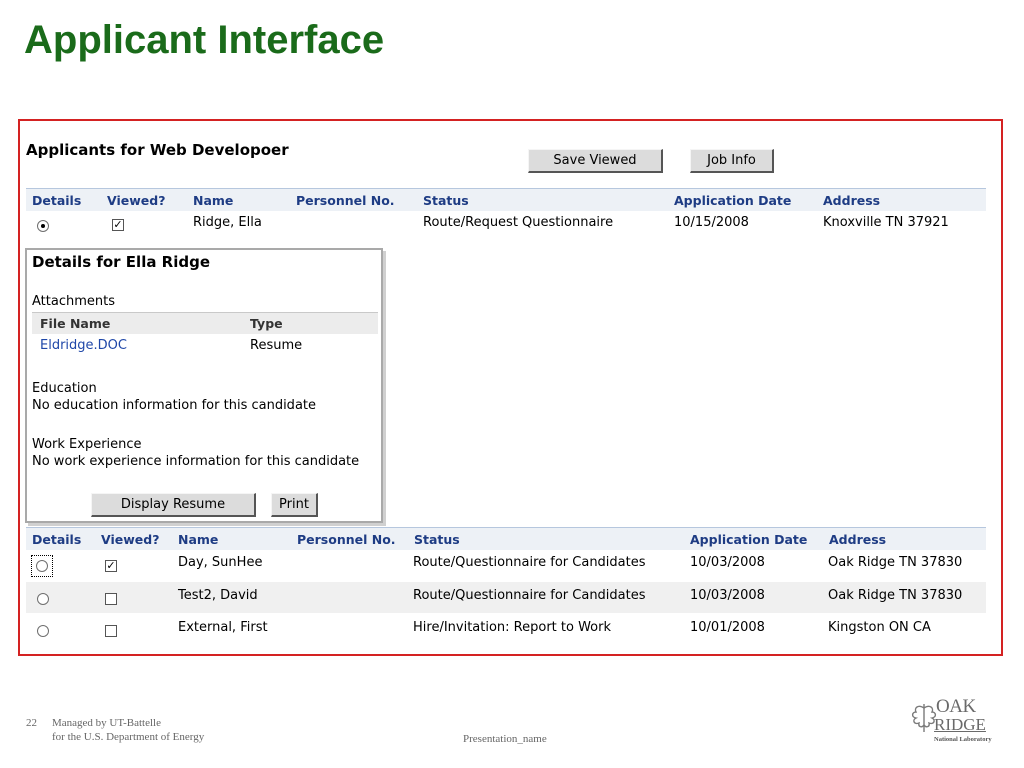  I want to click on details-radio-selected, so click(43, 226).